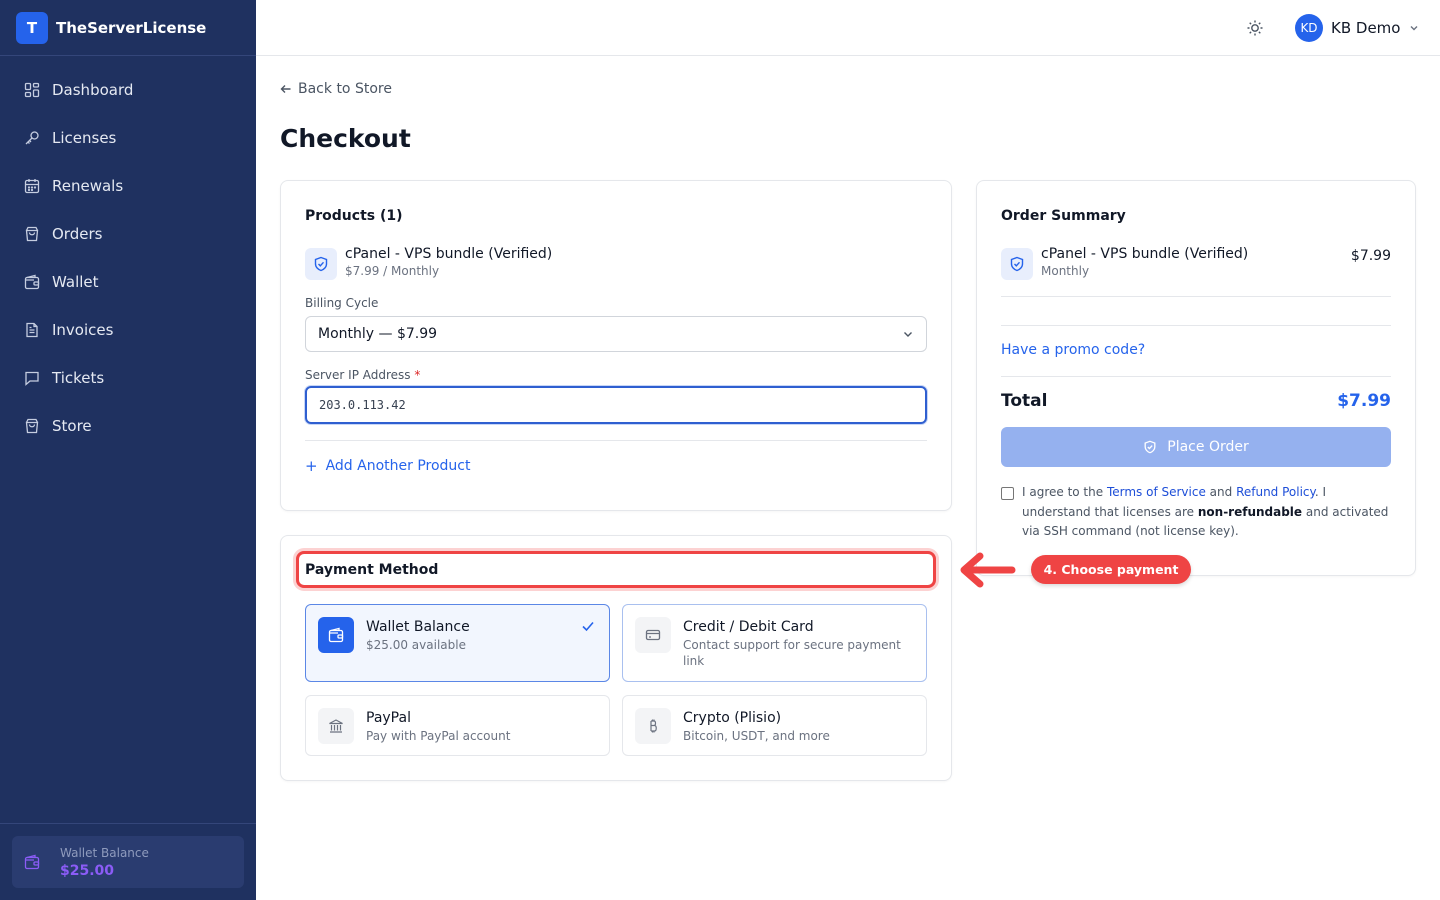 Image resolution: width=1440 pixels, height=900 pixels. I want to click on billing-cycle-value: Monthly — $7.99, so click(378, 334).